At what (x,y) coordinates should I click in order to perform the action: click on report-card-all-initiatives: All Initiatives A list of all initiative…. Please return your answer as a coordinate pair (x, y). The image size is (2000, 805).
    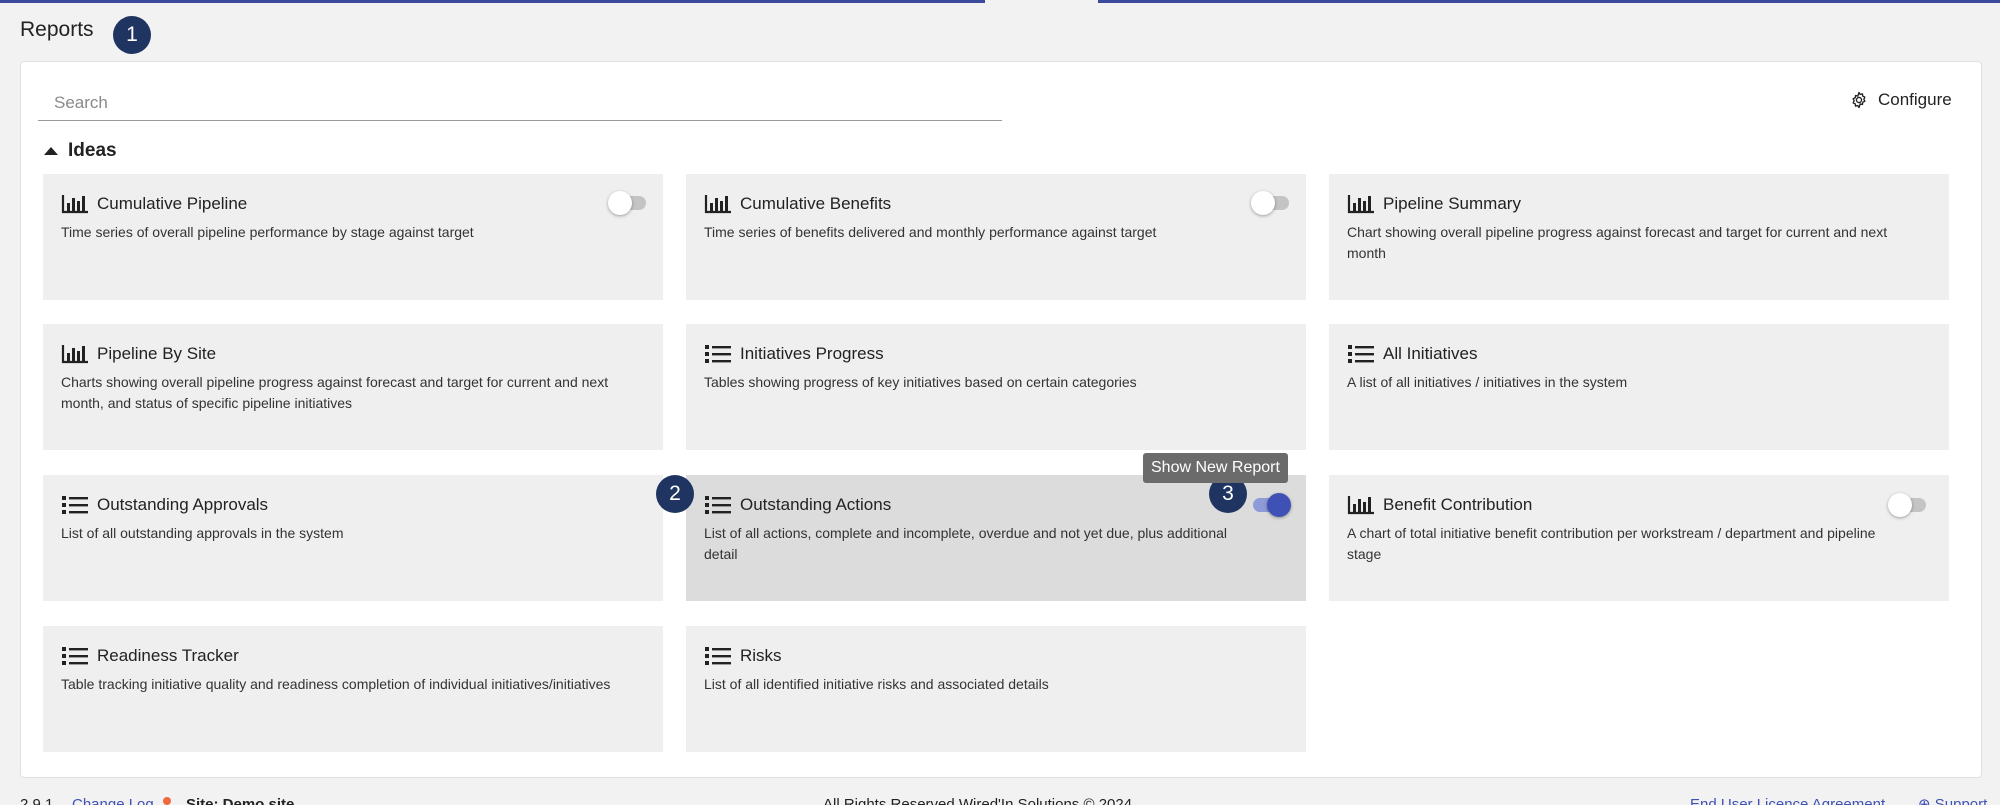
    Looking at the image, I should click on (1639, 387).